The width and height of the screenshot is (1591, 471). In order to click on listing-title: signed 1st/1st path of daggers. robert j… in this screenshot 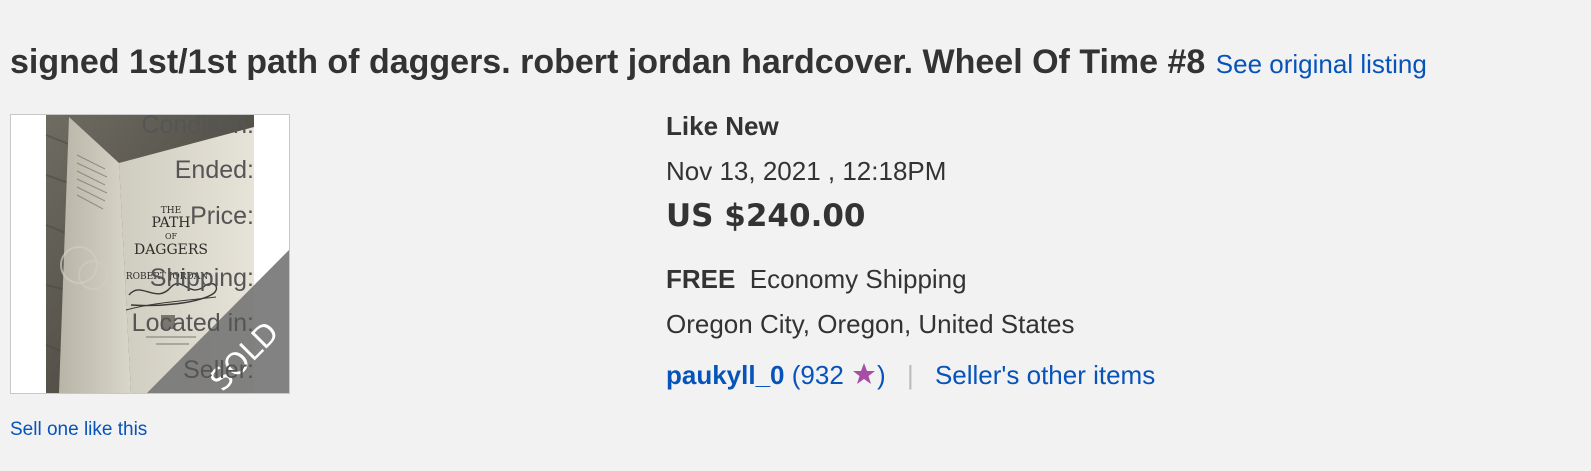, I will do `click(608, 62)`.